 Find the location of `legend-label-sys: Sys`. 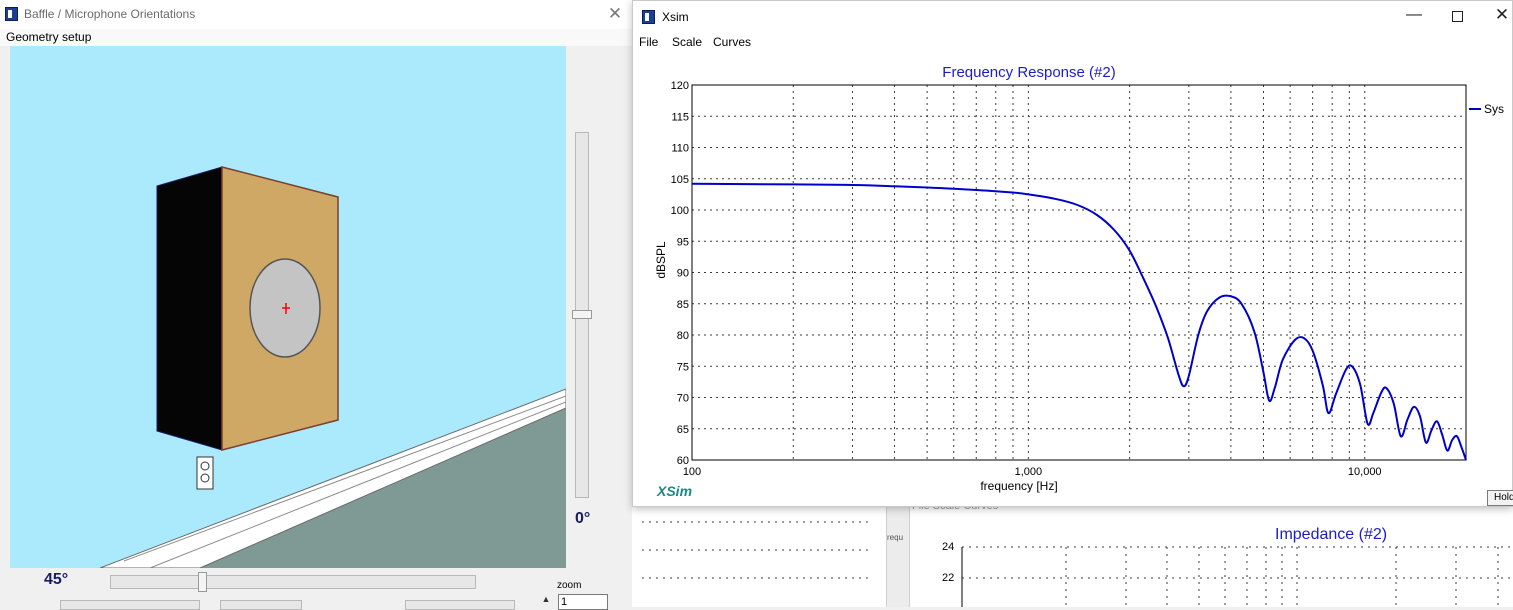

legend-label-sys: Sys is located at coordinates (1494, 109).